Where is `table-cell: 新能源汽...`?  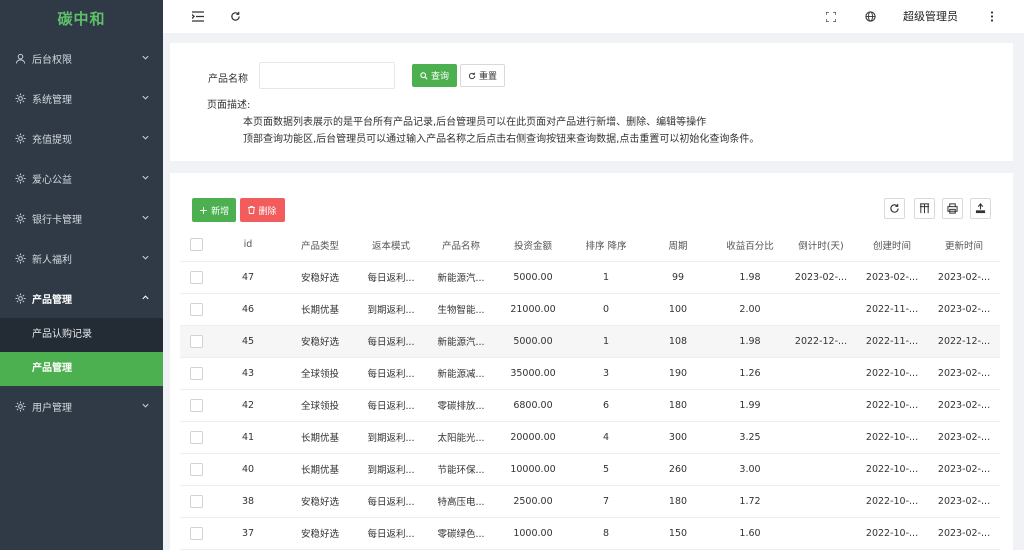 table-cell: 新能源汽... is located at coordinates (461, 277).